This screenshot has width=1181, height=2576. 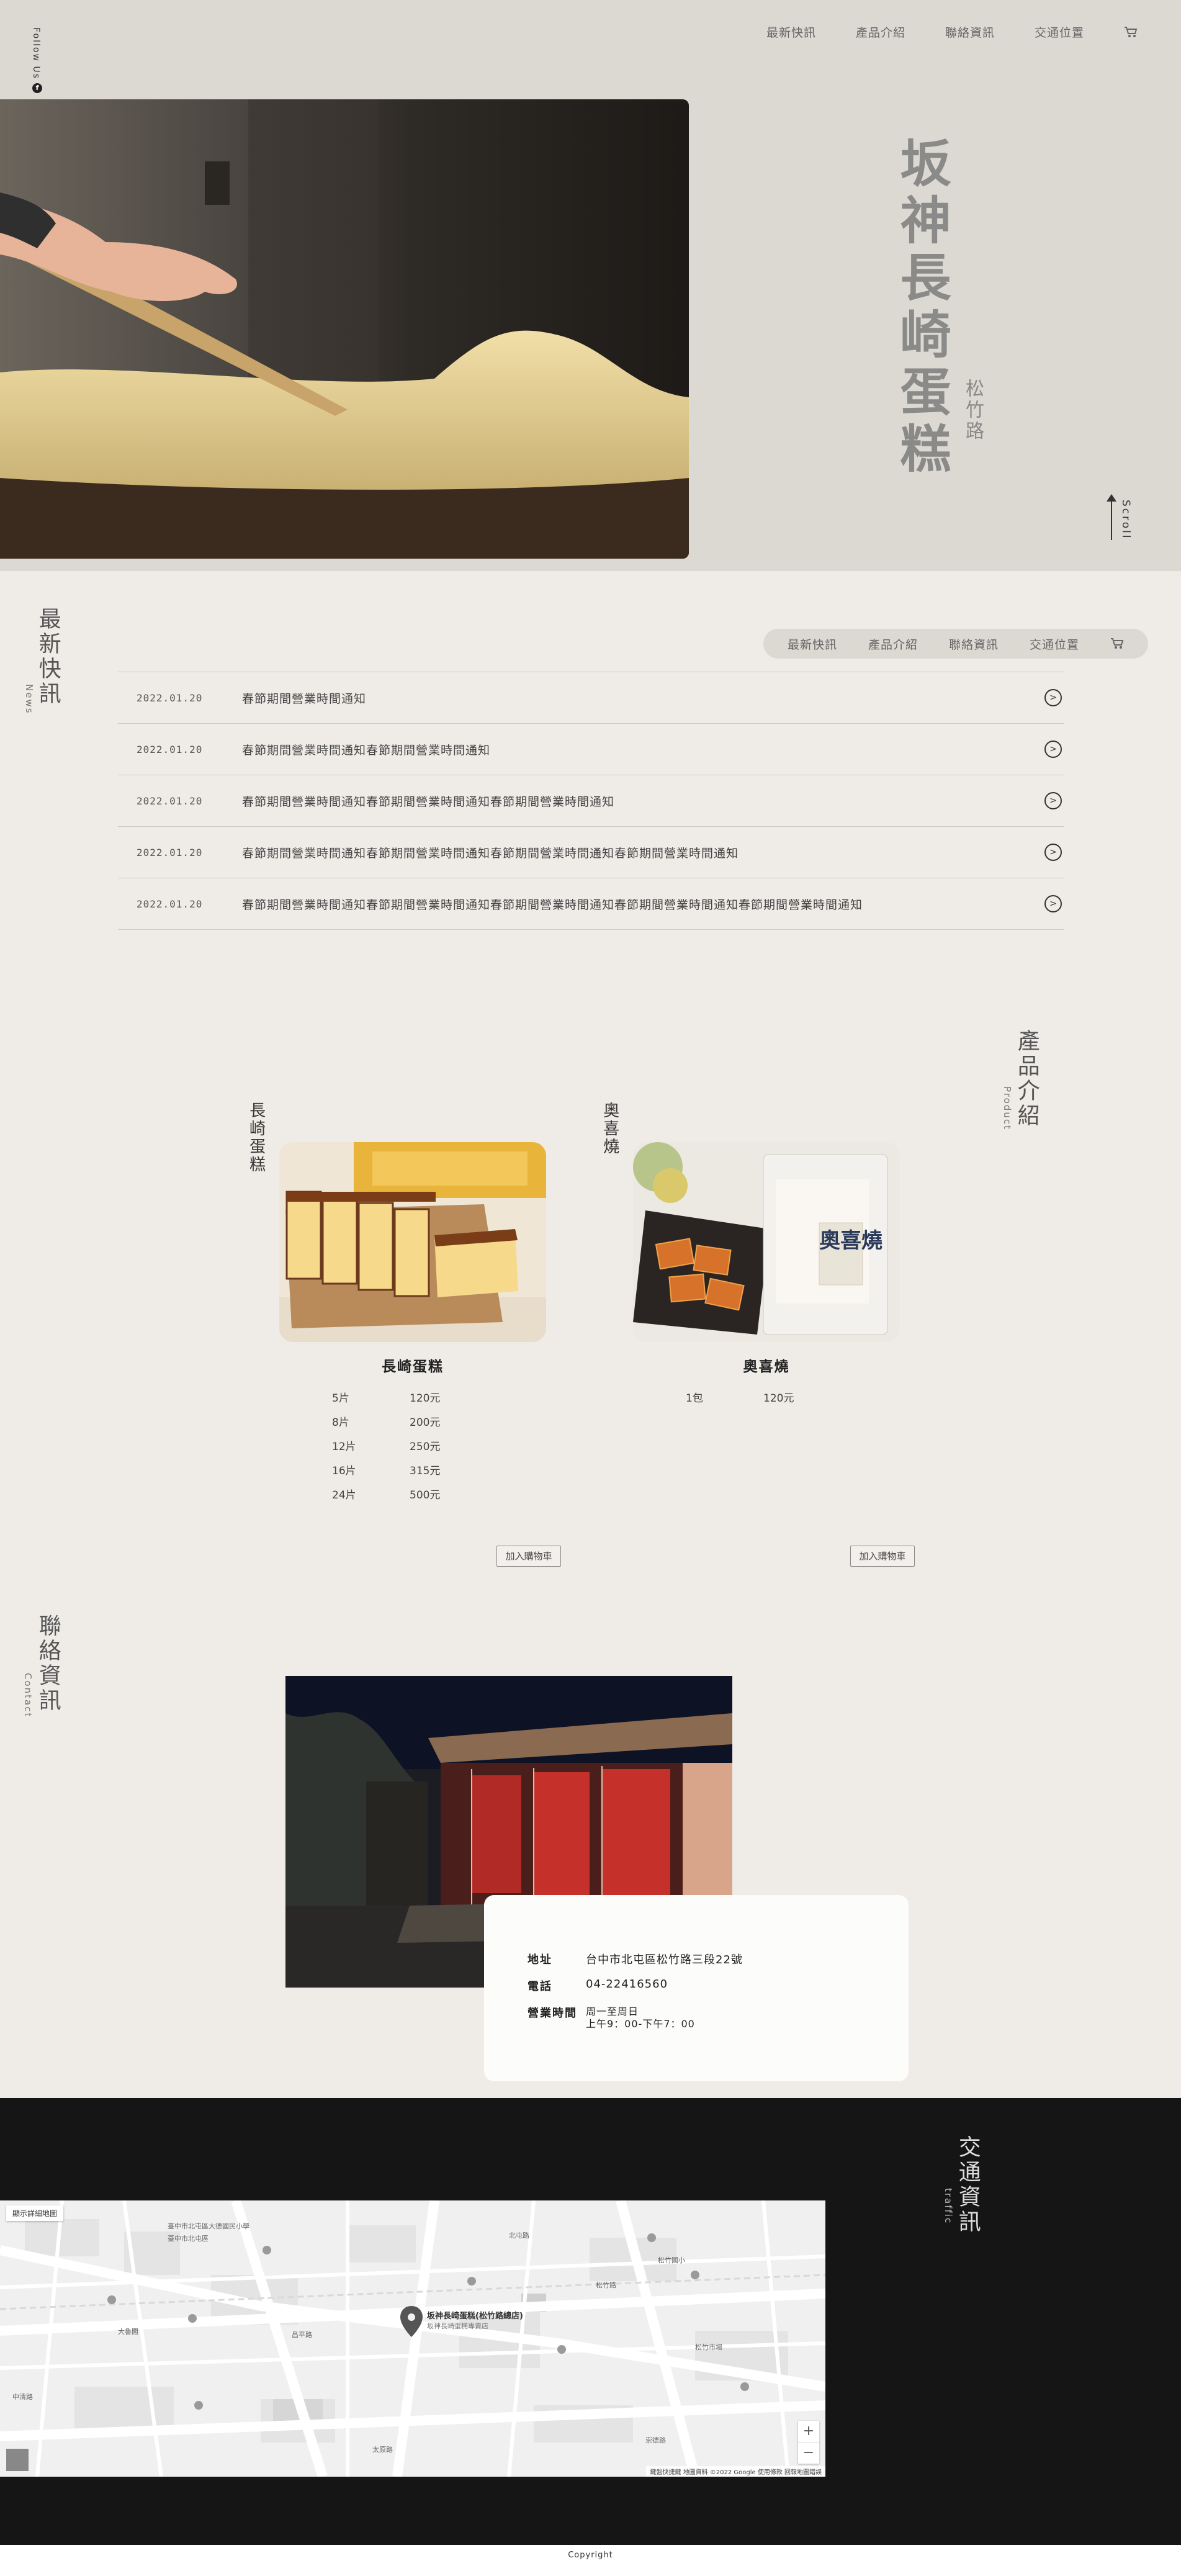 What do you see at coordinates (344, 1471) in the screenshot?
I see `price-qty: 16片` at bounding box center [344, 1471].